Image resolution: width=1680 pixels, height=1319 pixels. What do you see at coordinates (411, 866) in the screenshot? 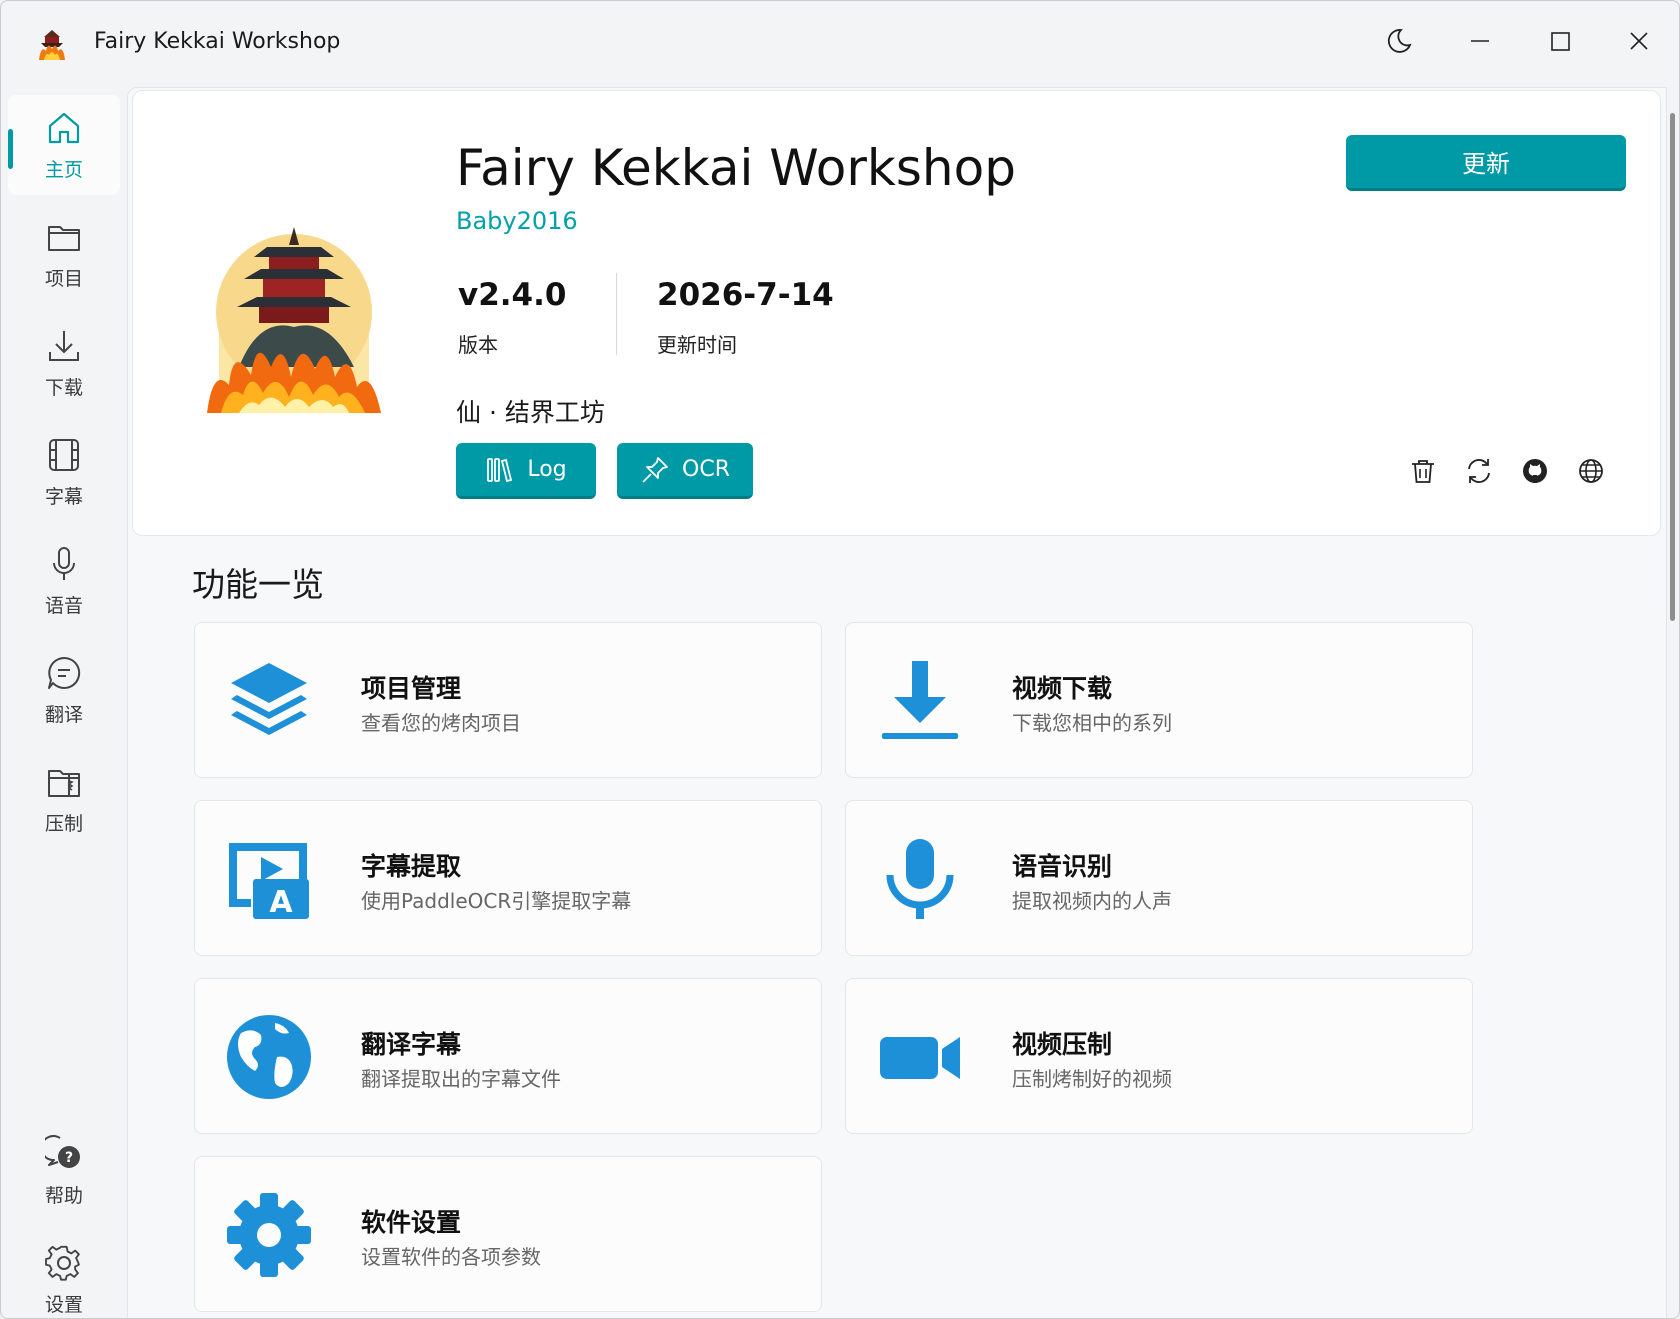
I see `feature-title: 字幕提取` at bounding box center [411, 866].